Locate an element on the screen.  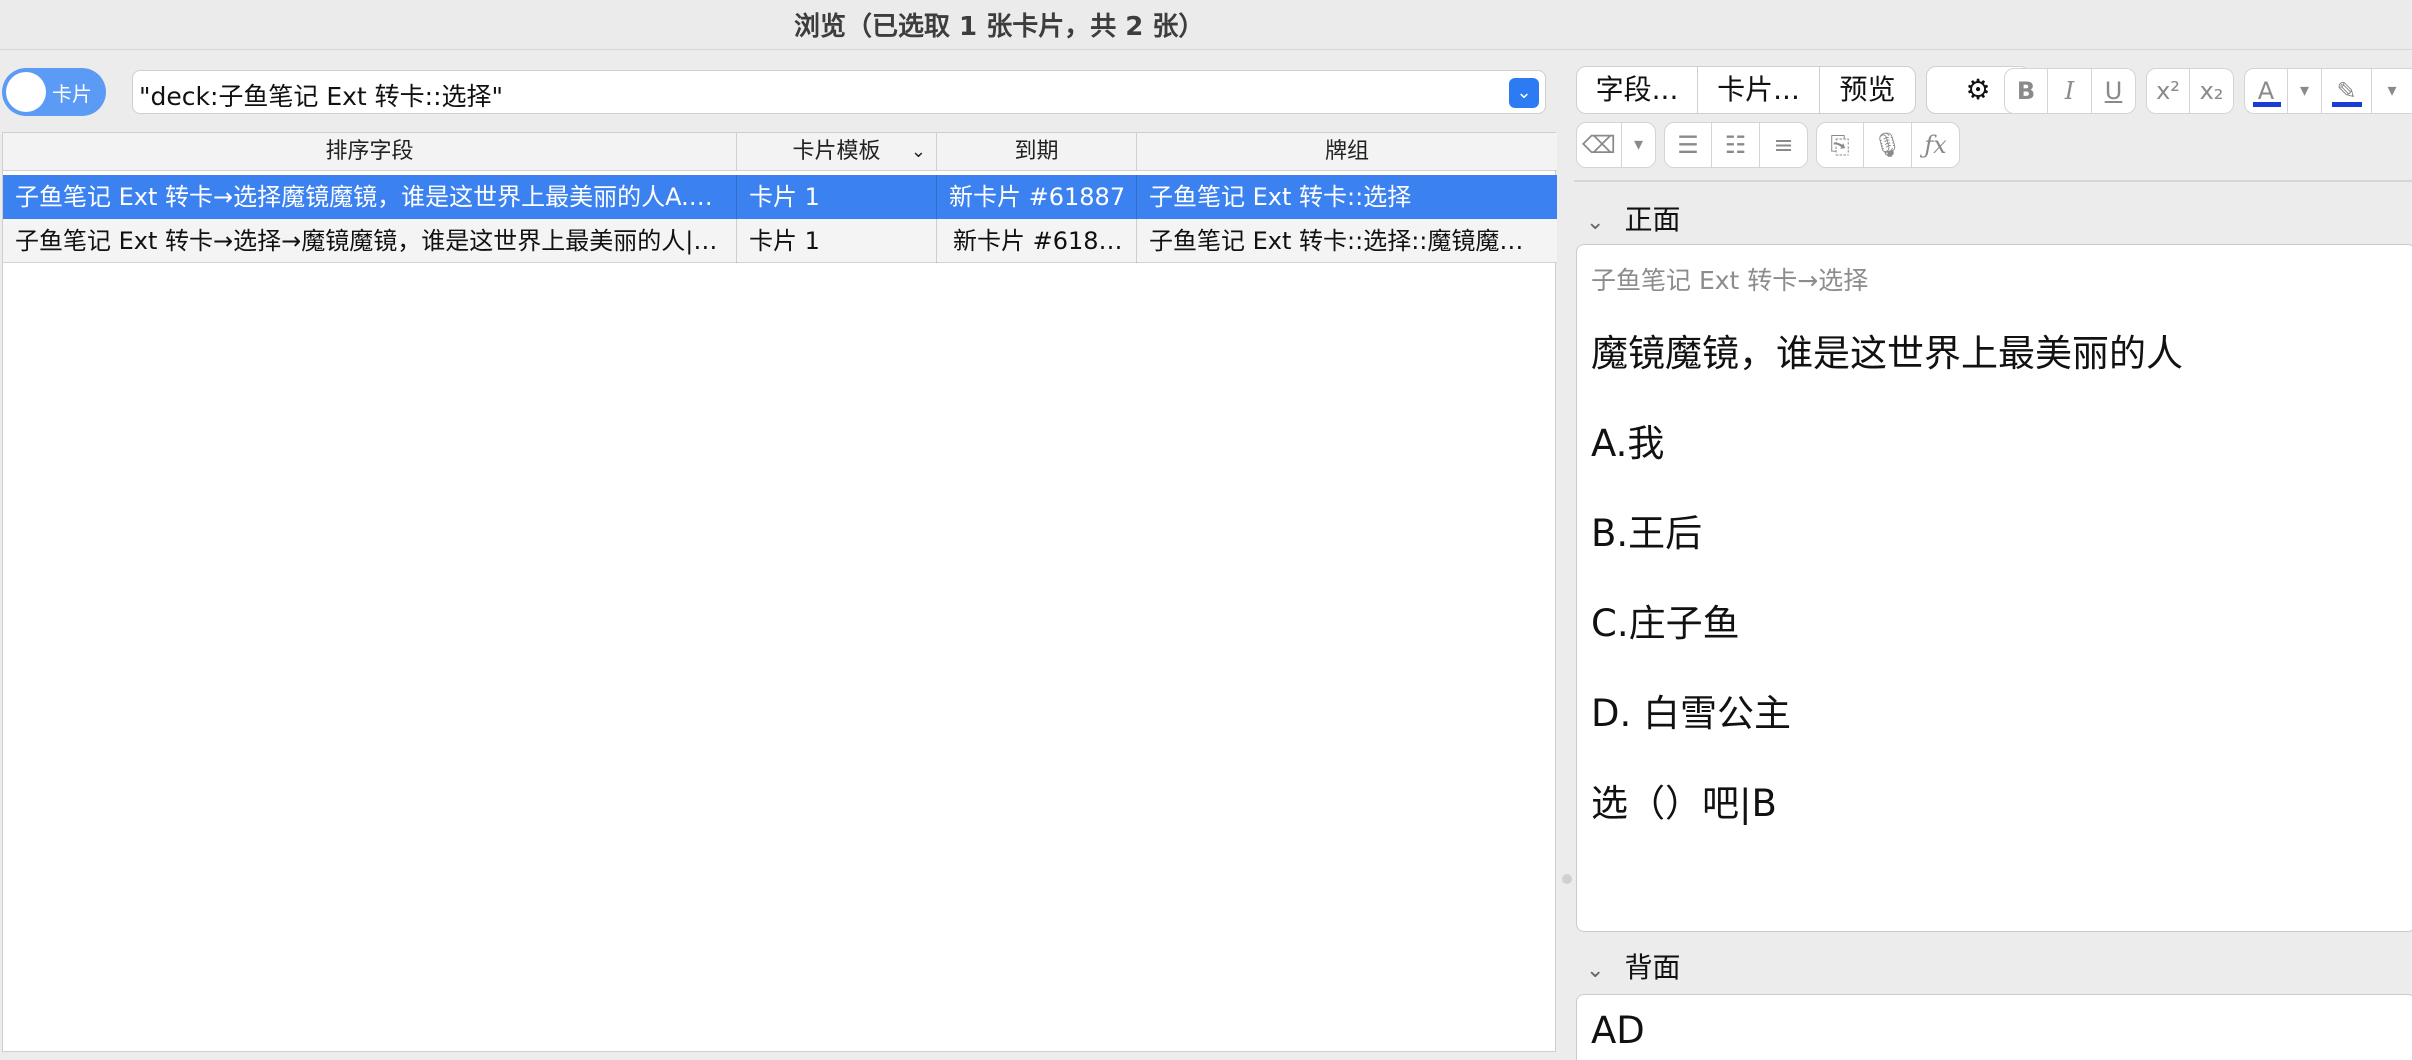
align-icon: ≡ is located at coordinates (1784, 145).